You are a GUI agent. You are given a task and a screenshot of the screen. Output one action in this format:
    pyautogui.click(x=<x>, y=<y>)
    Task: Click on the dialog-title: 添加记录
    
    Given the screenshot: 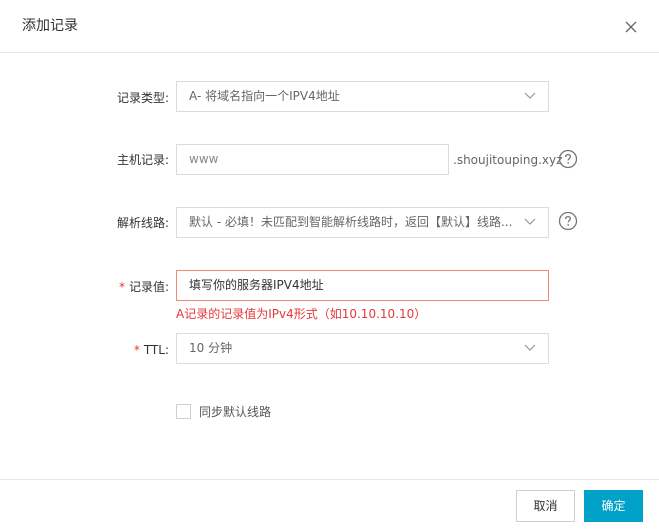 What is the action you would take?
    pyautogui.click(x=50, y=26)
    